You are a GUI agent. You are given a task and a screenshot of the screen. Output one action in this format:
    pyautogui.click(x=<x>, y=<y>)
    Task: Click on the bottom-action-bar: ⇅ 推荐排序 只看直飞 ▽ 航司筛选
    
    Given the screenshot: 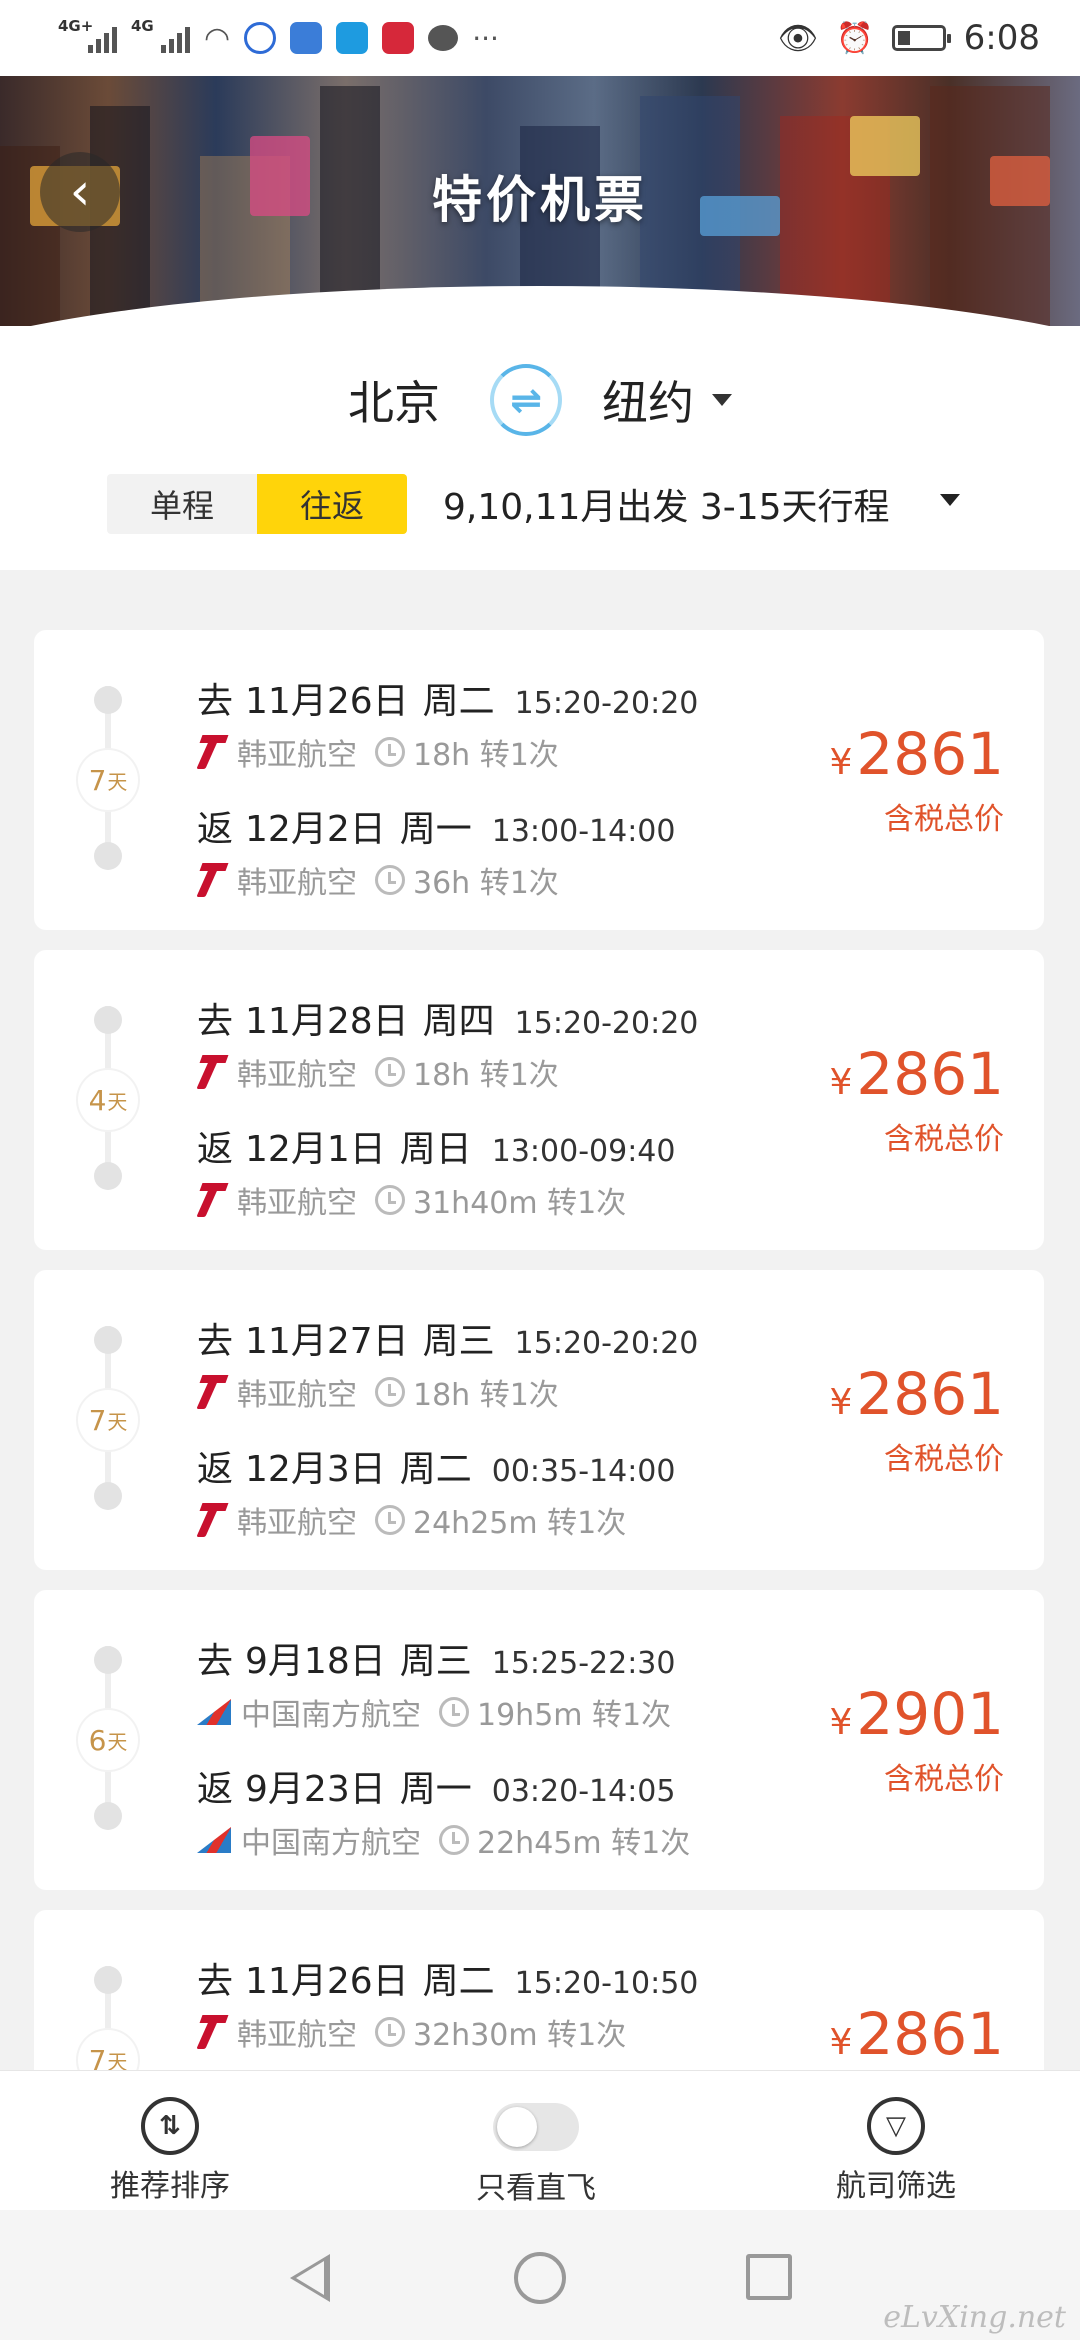 What is the action you would take?
    pyautogui.click(x=540, y=2140)
    